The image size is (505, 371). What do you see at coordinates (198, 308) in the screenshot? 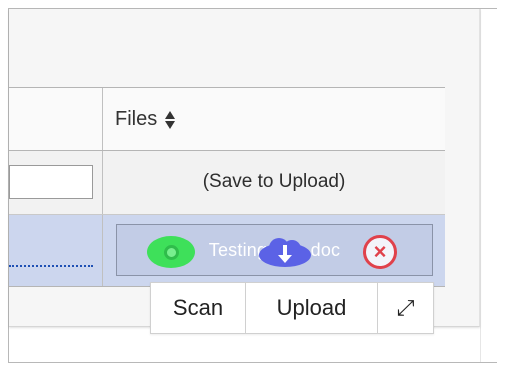
I see `scan-button: Scan` at bounding box center [198, 308].